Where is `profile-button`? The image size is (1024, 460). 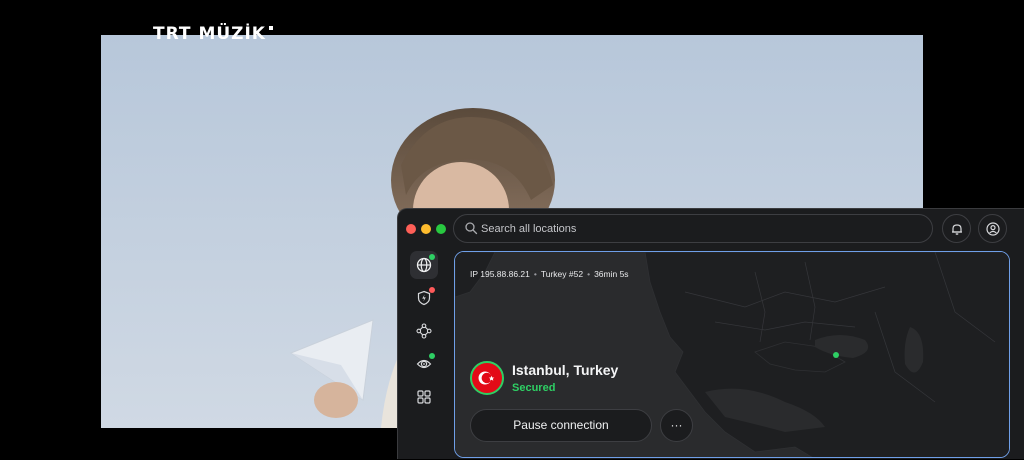 profile-button is located at coordinates (992, 228).